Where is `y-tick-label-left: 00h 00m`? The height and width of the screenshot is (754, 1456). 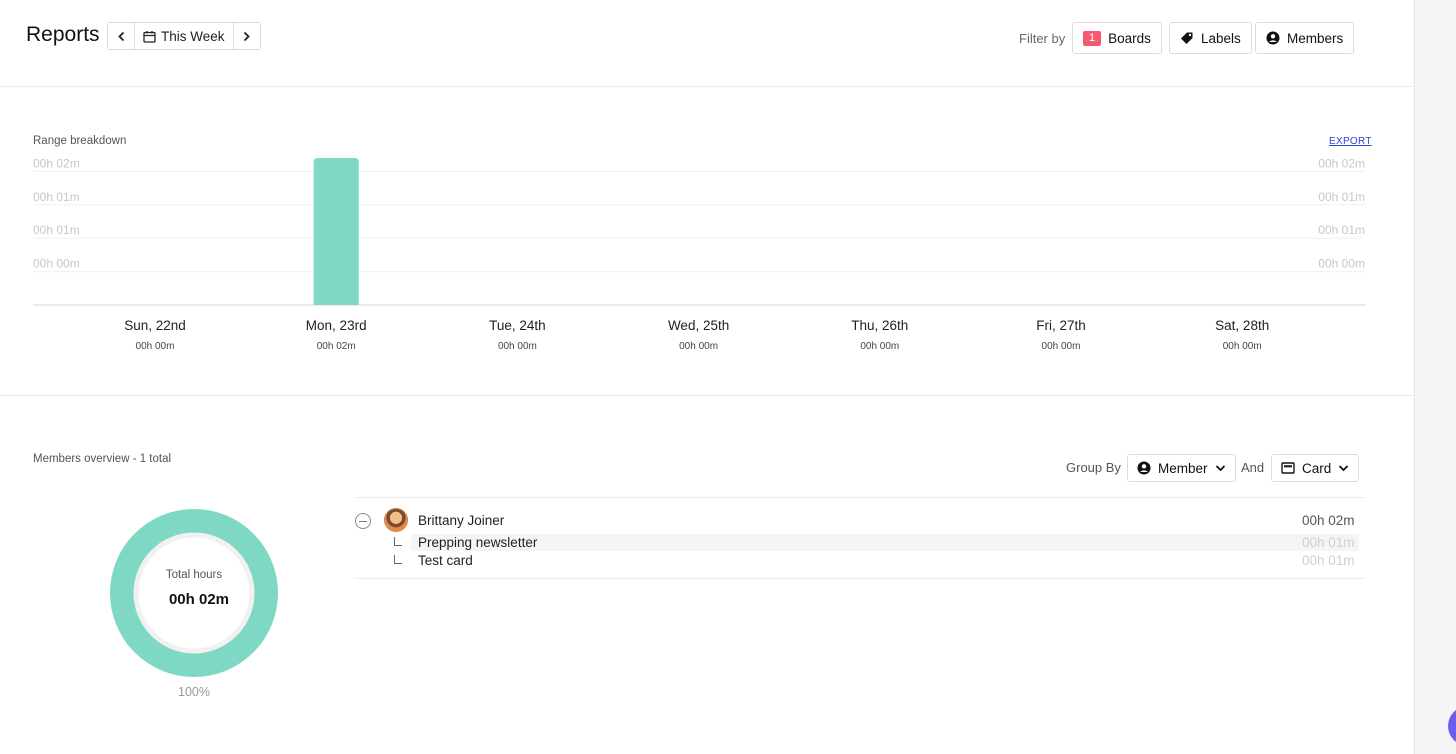
y-tick-label-left: 00h 00m is located at coordinates (56, 264).